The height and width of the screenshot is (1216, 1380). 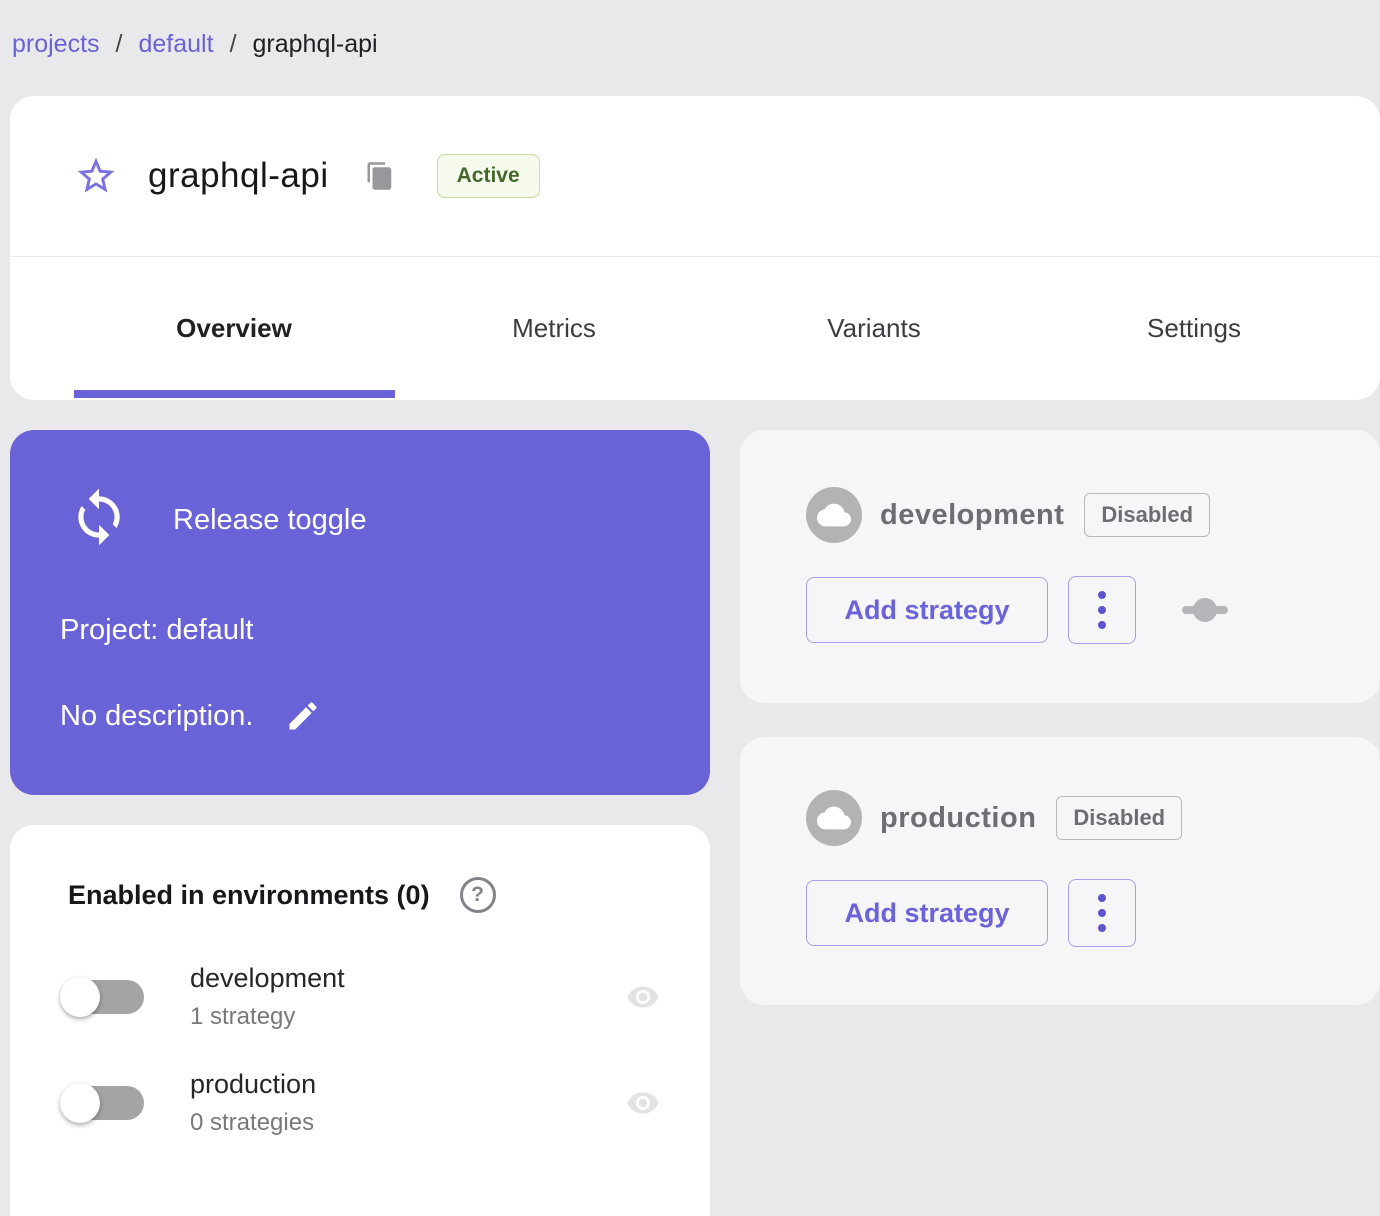 What do you see at coordinates (102, 997) in the screenshot?
I see `development-toggle-switch` at bounding box center [102, 997].